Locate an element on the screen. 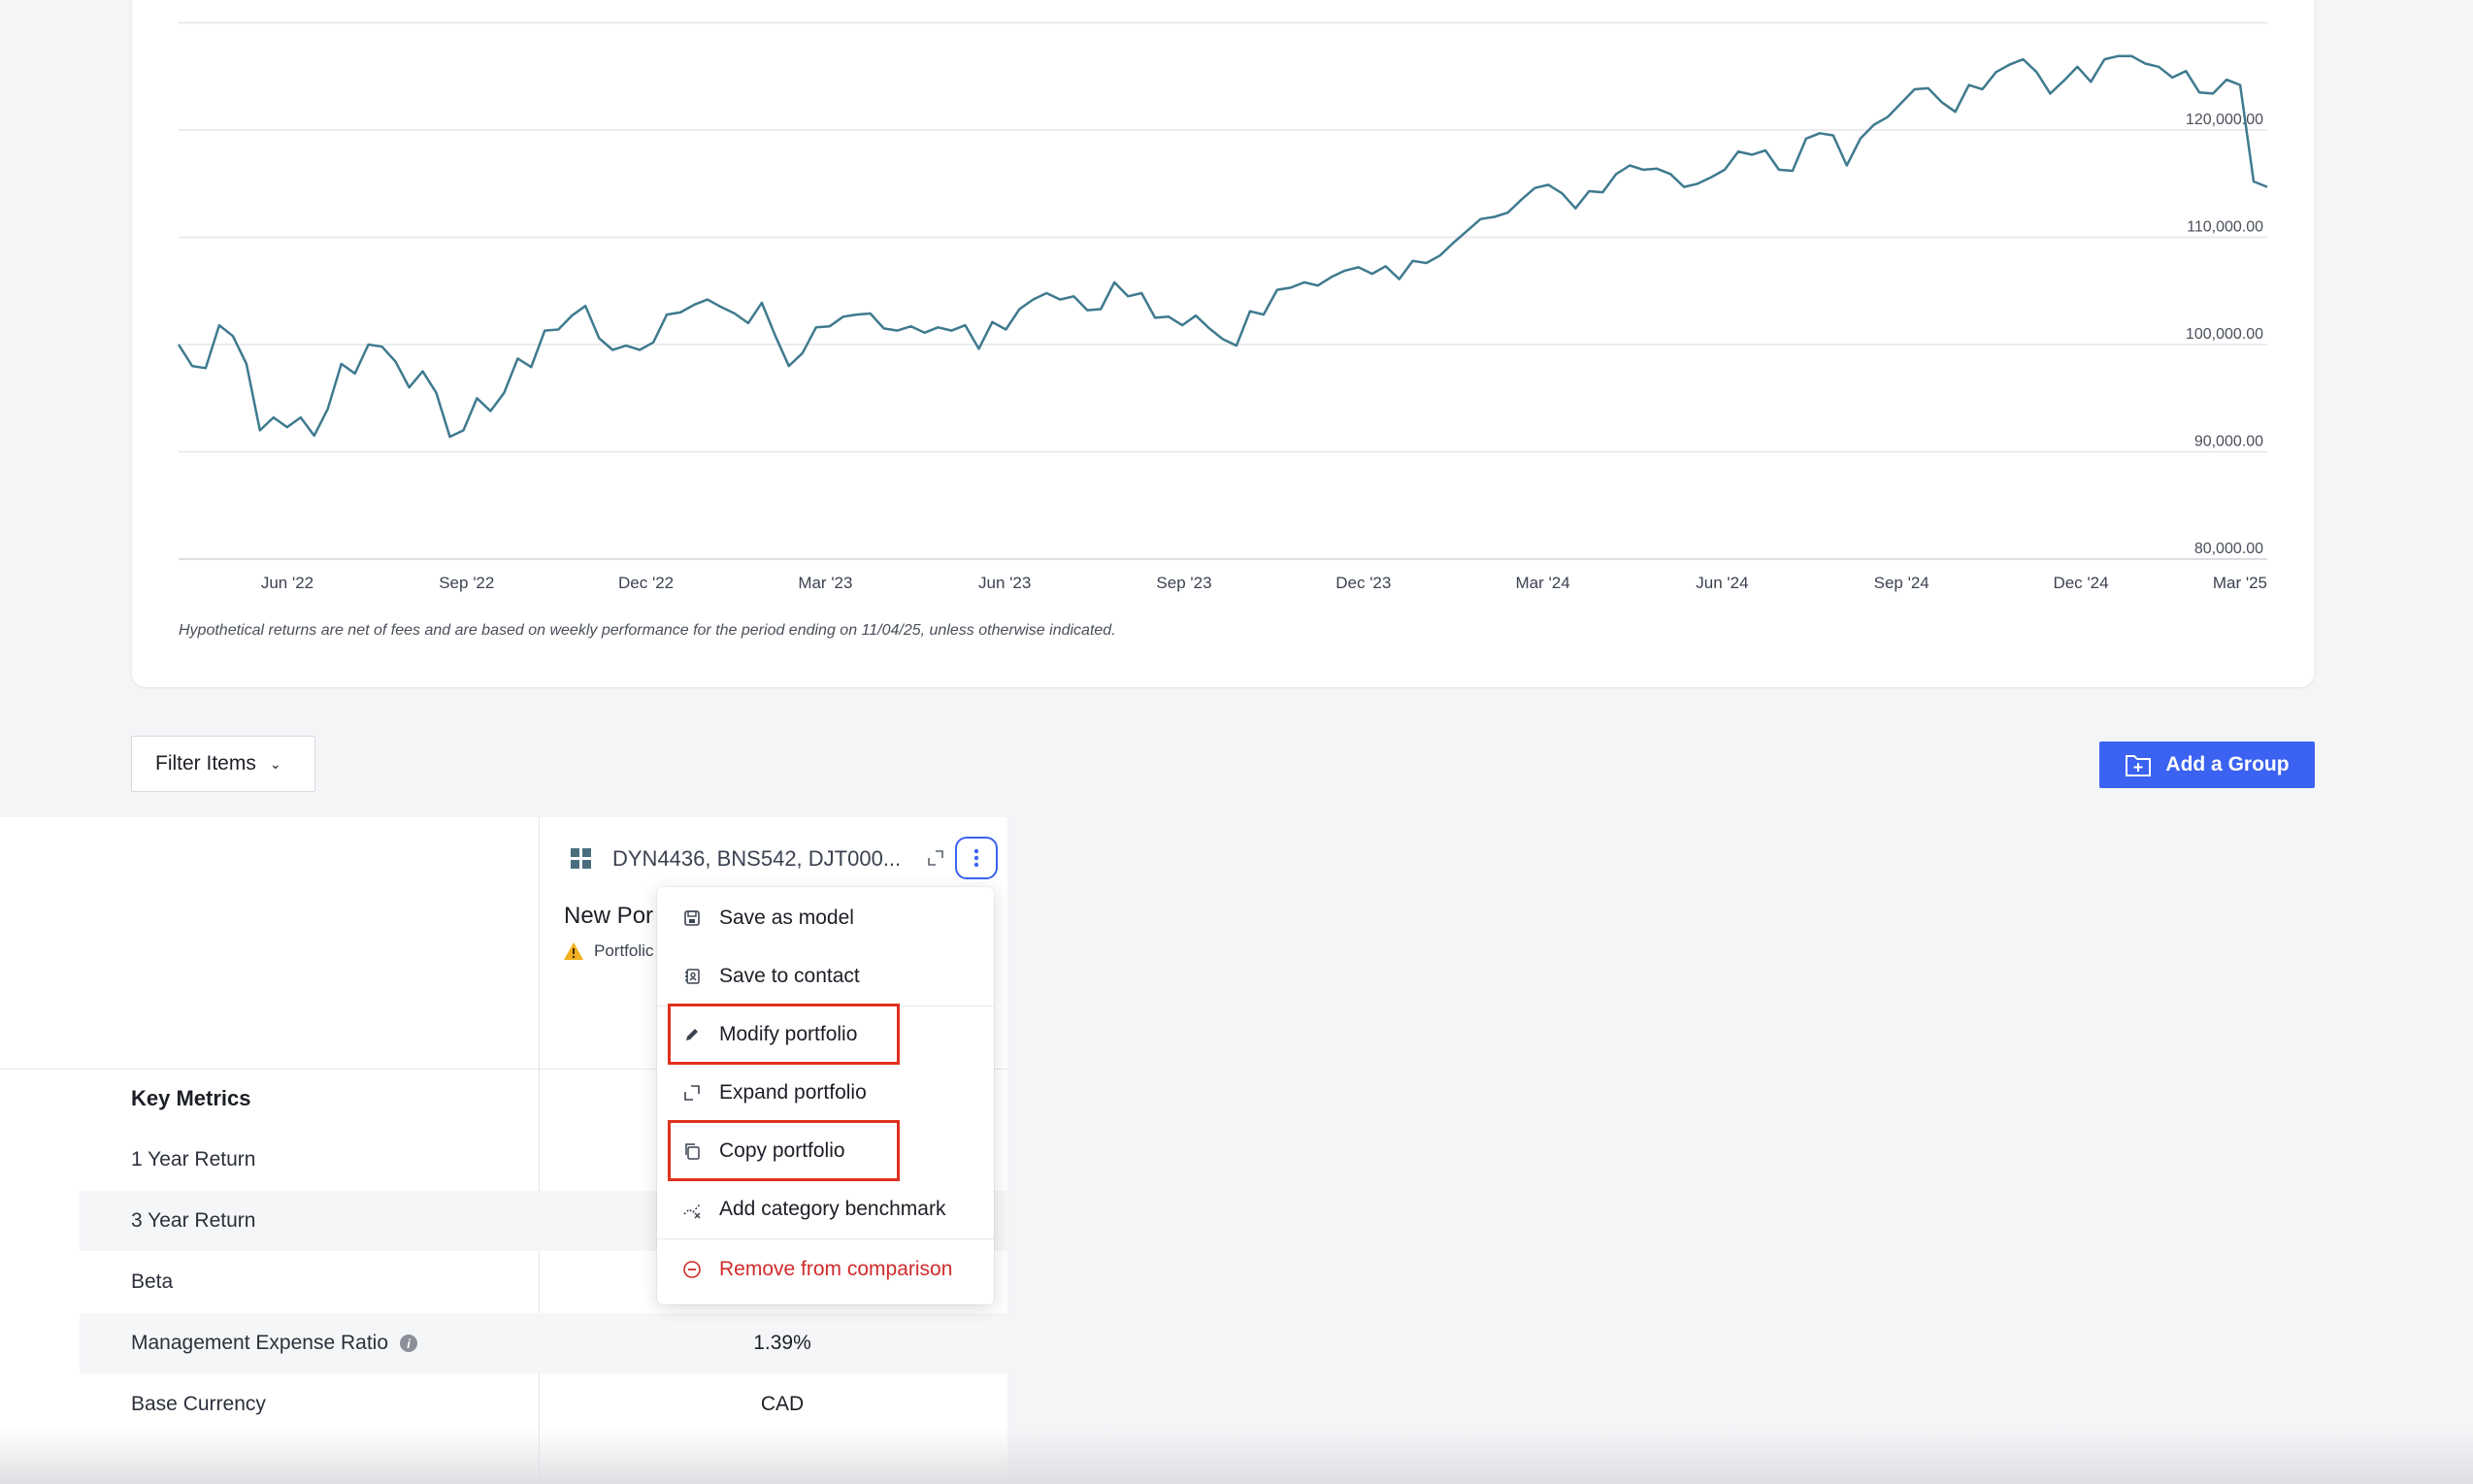  menu-item-label: Save as model is located at coordinates (786, 918).